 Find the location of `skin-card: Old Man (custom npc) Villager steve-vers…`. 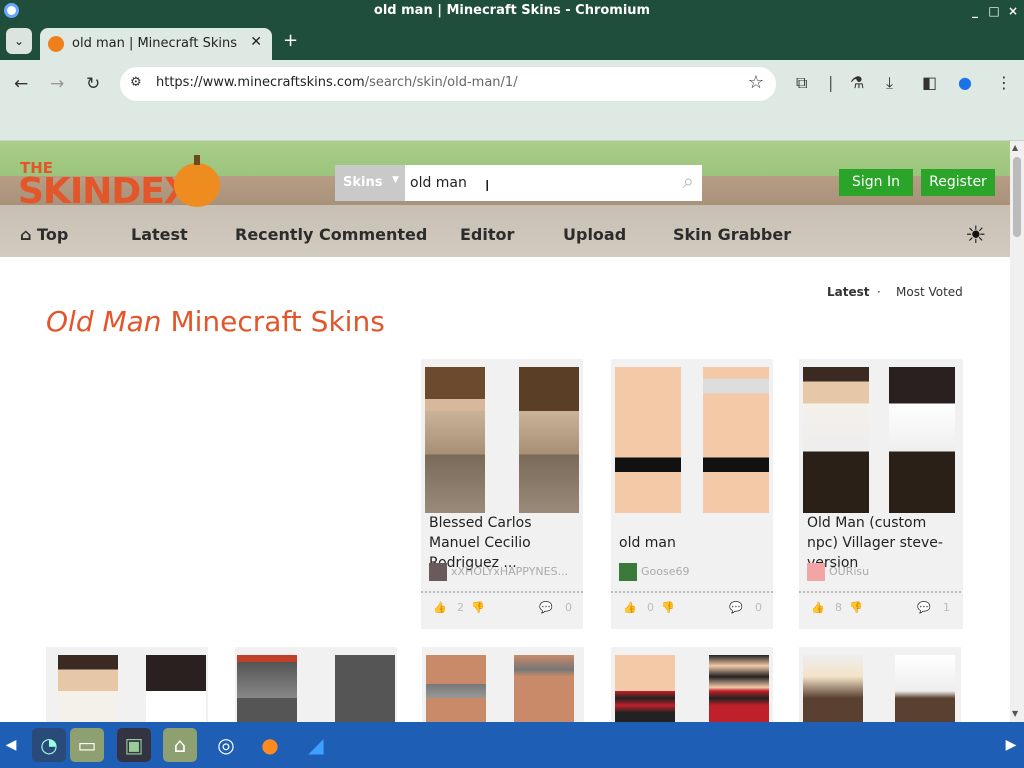

skin-card: Old Man (custom npc) Villager steve-vers… is located at coordinates (881, 494).